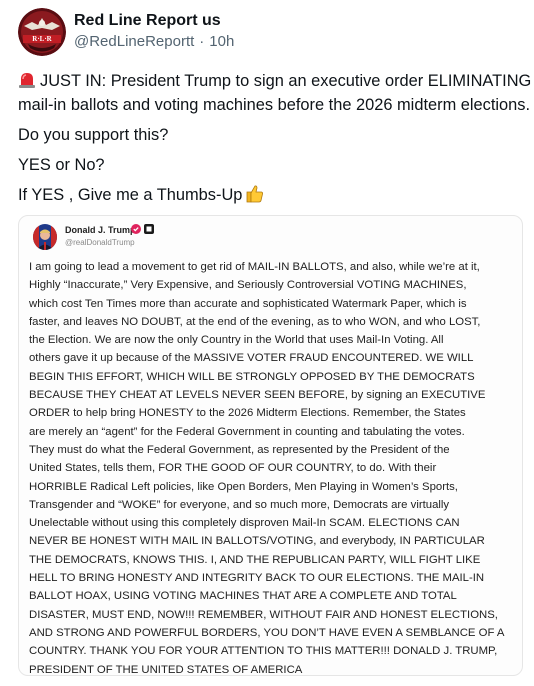  I want to click on quoted-author-name: Donald J. Trump, so click(100, 230).